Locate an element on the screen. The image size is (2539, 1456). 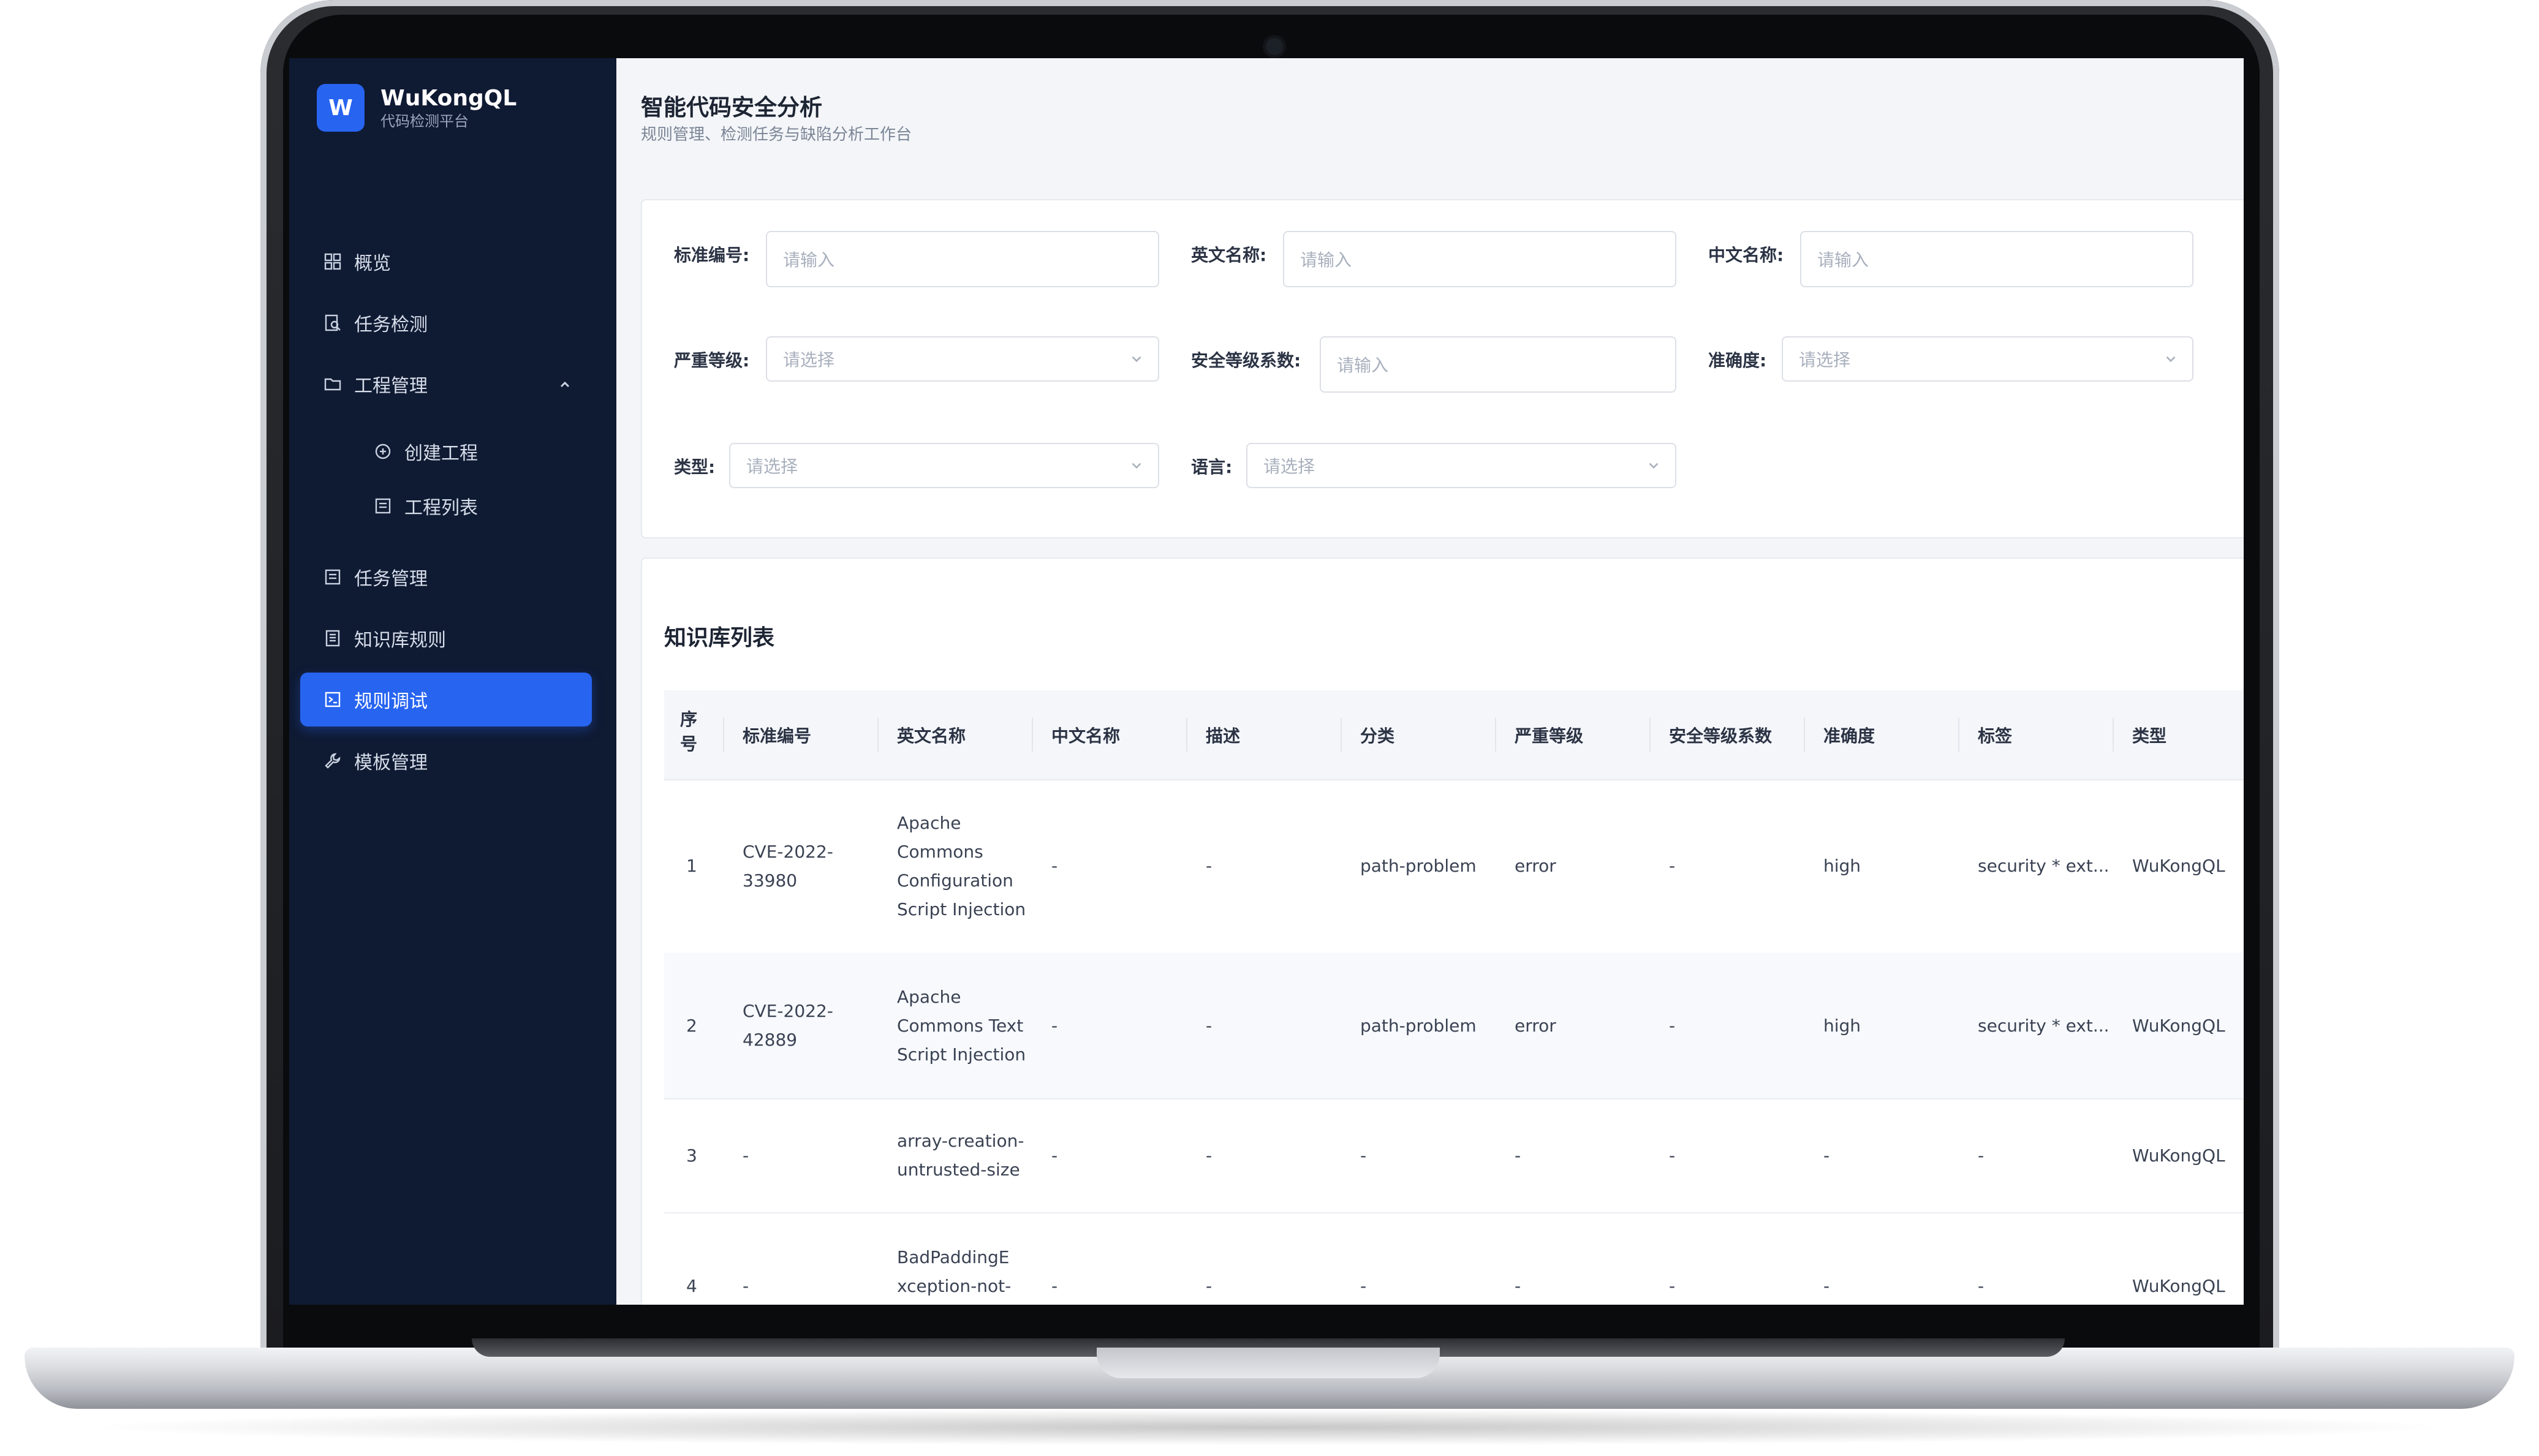
knowledge-list-title: 知识库列表 is located at coordinates (720, 638).